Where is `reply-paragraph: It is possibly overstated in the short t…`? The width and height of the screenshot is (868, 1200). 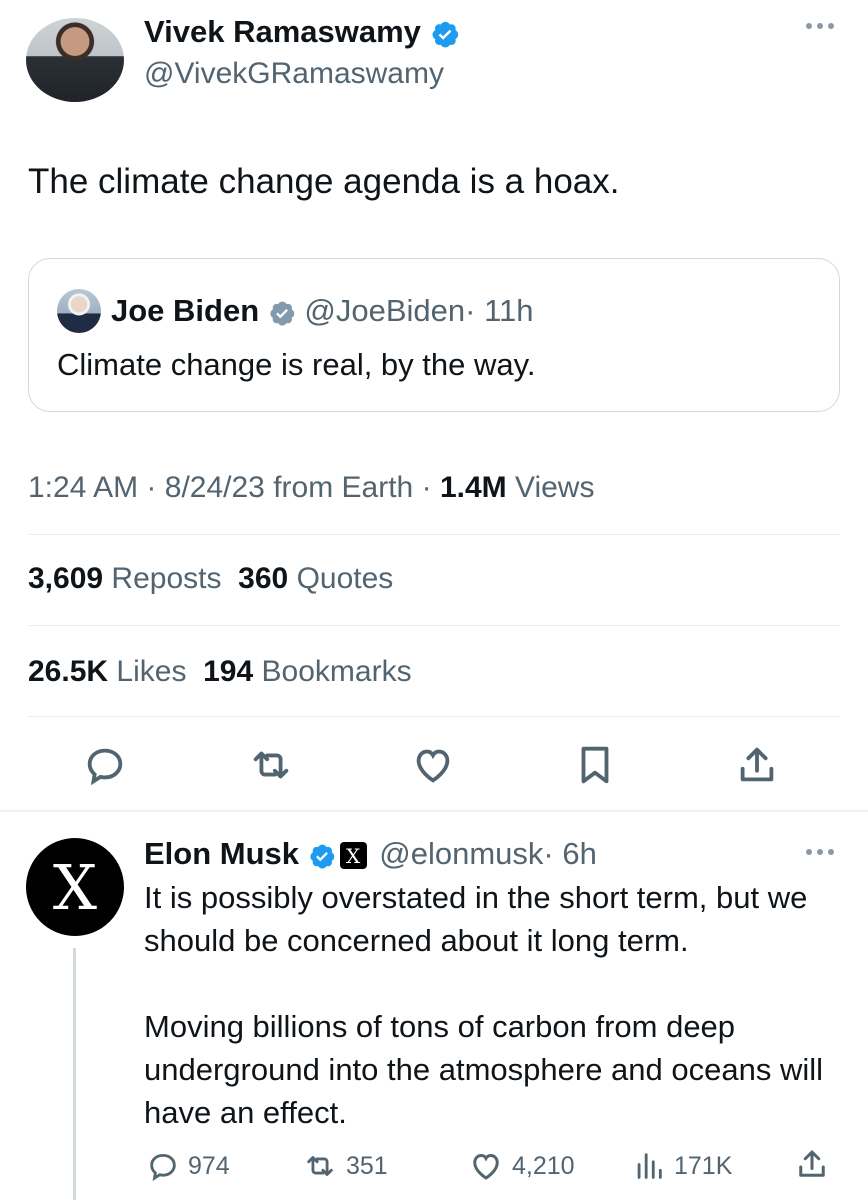
reply-paragraph: It is possibly overstated in the short t… is located at coordinates (476, 919).